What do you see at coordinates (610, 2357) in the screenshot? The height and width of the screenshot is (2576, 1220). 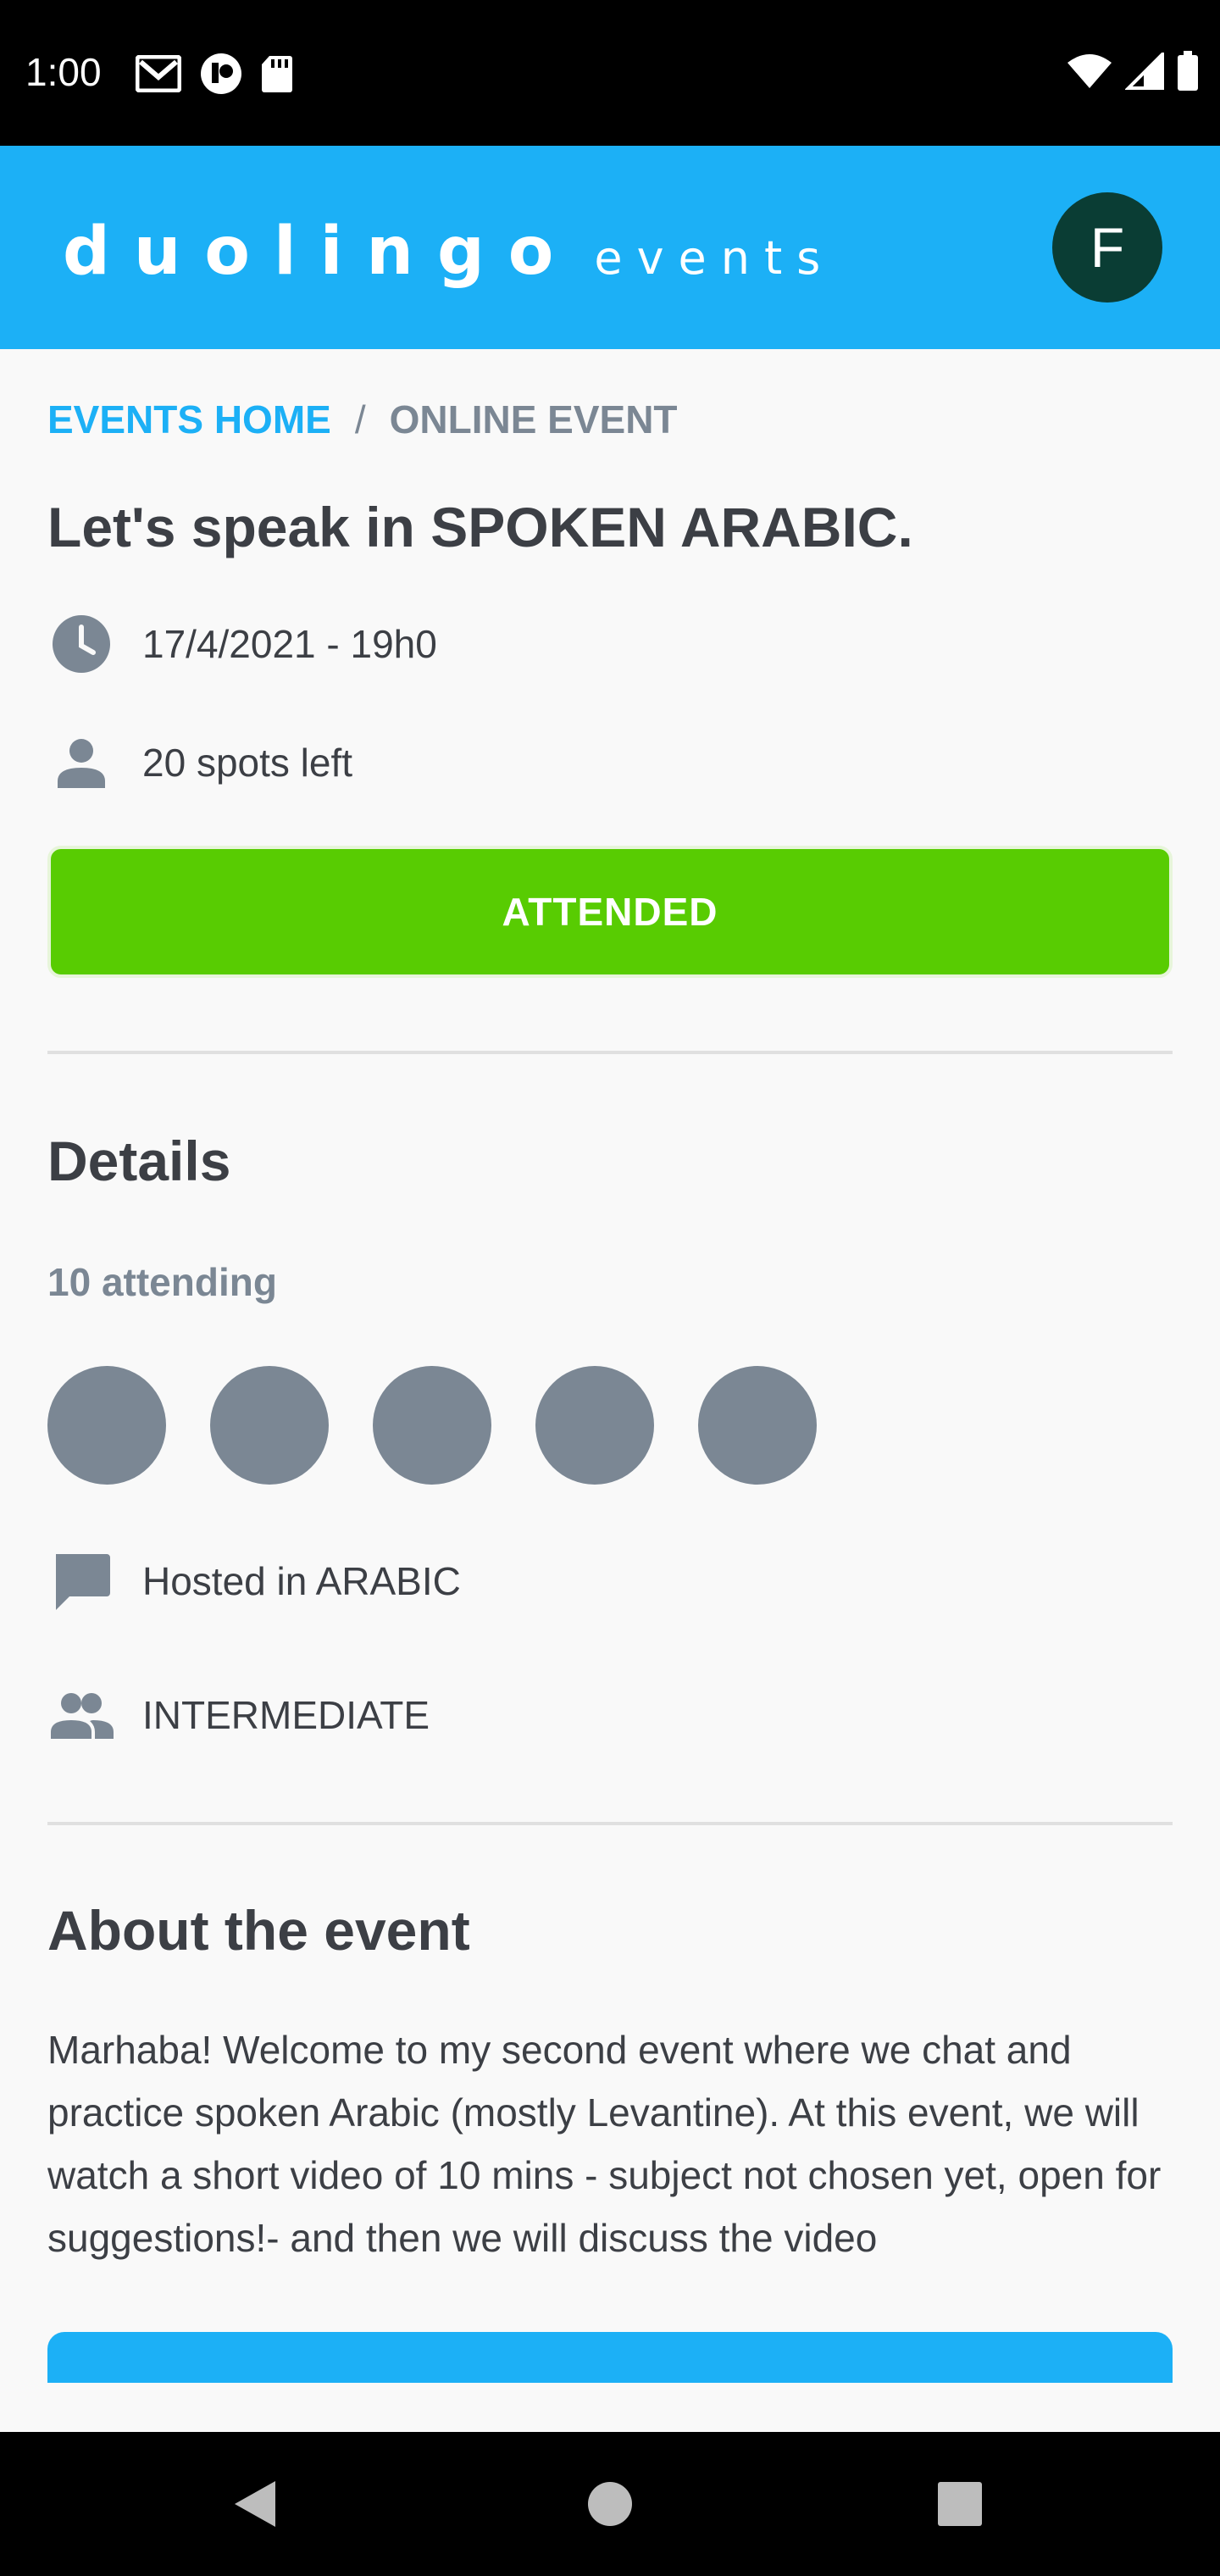 I see `bottom-action-button` at bounding box center [610, 2357].